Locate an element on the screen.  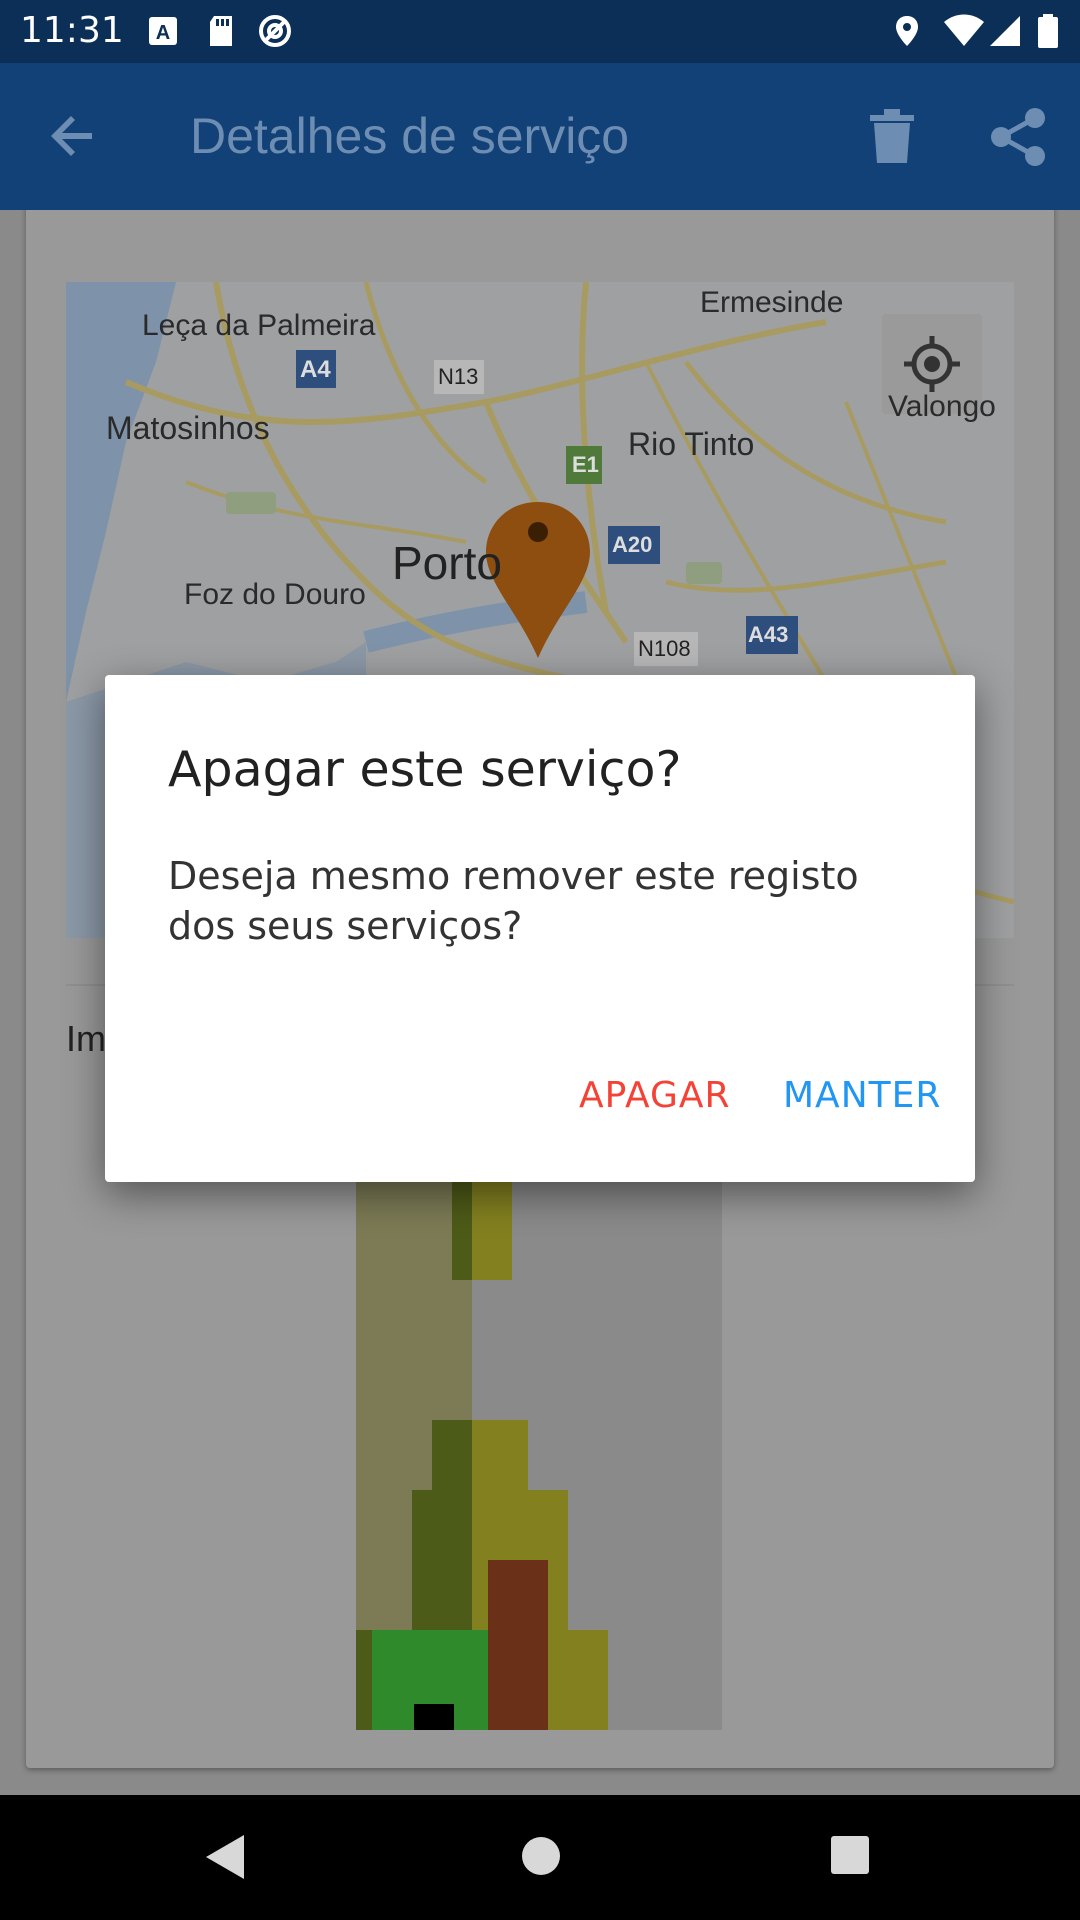
delete-button: APAGAR is located at coordinates (655, 1095).